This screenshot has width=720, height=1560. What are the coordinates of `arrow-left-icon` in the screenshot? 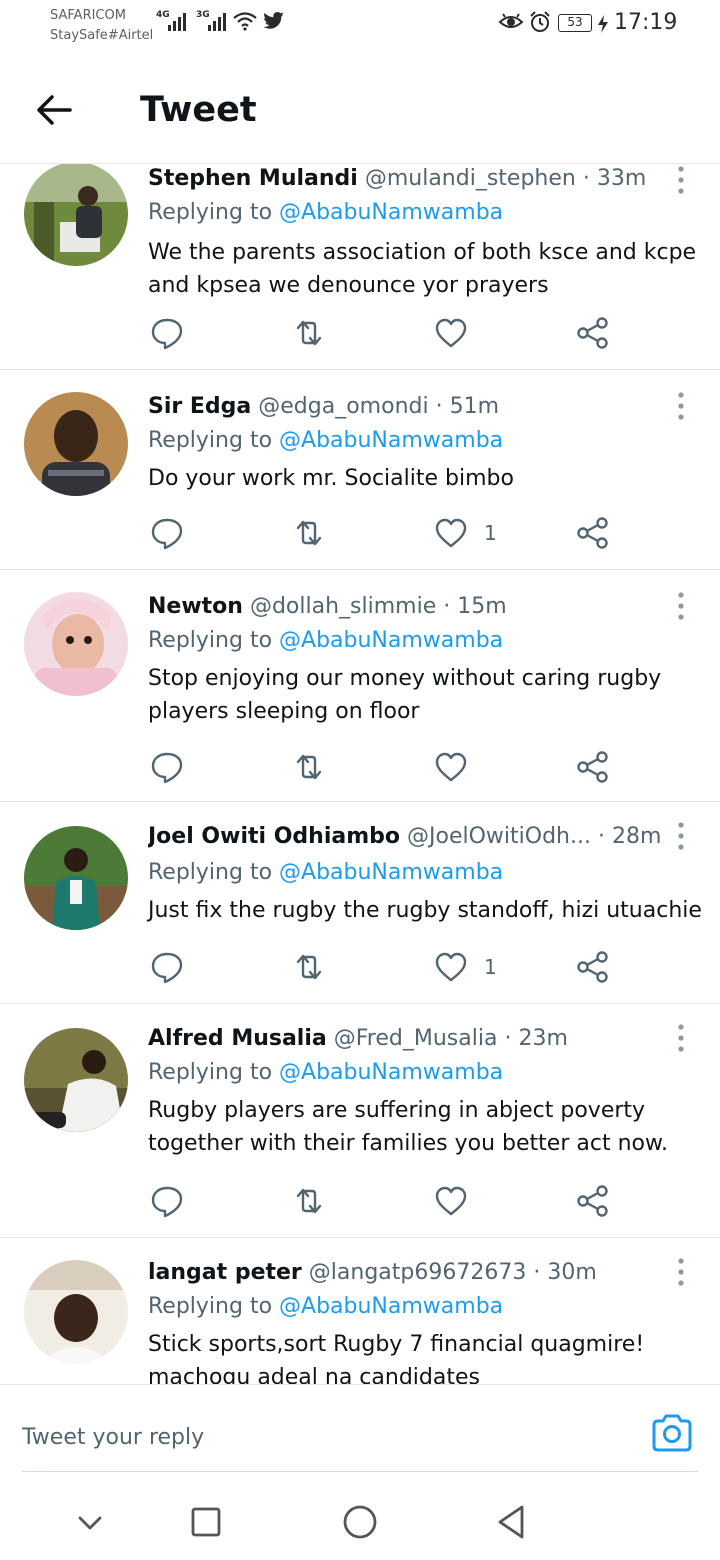 It's located at (54, 110).